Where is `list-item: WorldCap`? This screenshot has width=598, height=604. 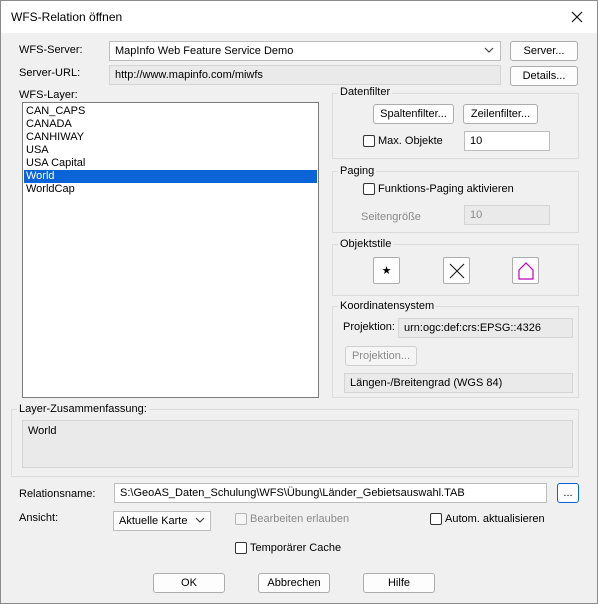
list-item: WorldCap is located at coordinates (170, 189).